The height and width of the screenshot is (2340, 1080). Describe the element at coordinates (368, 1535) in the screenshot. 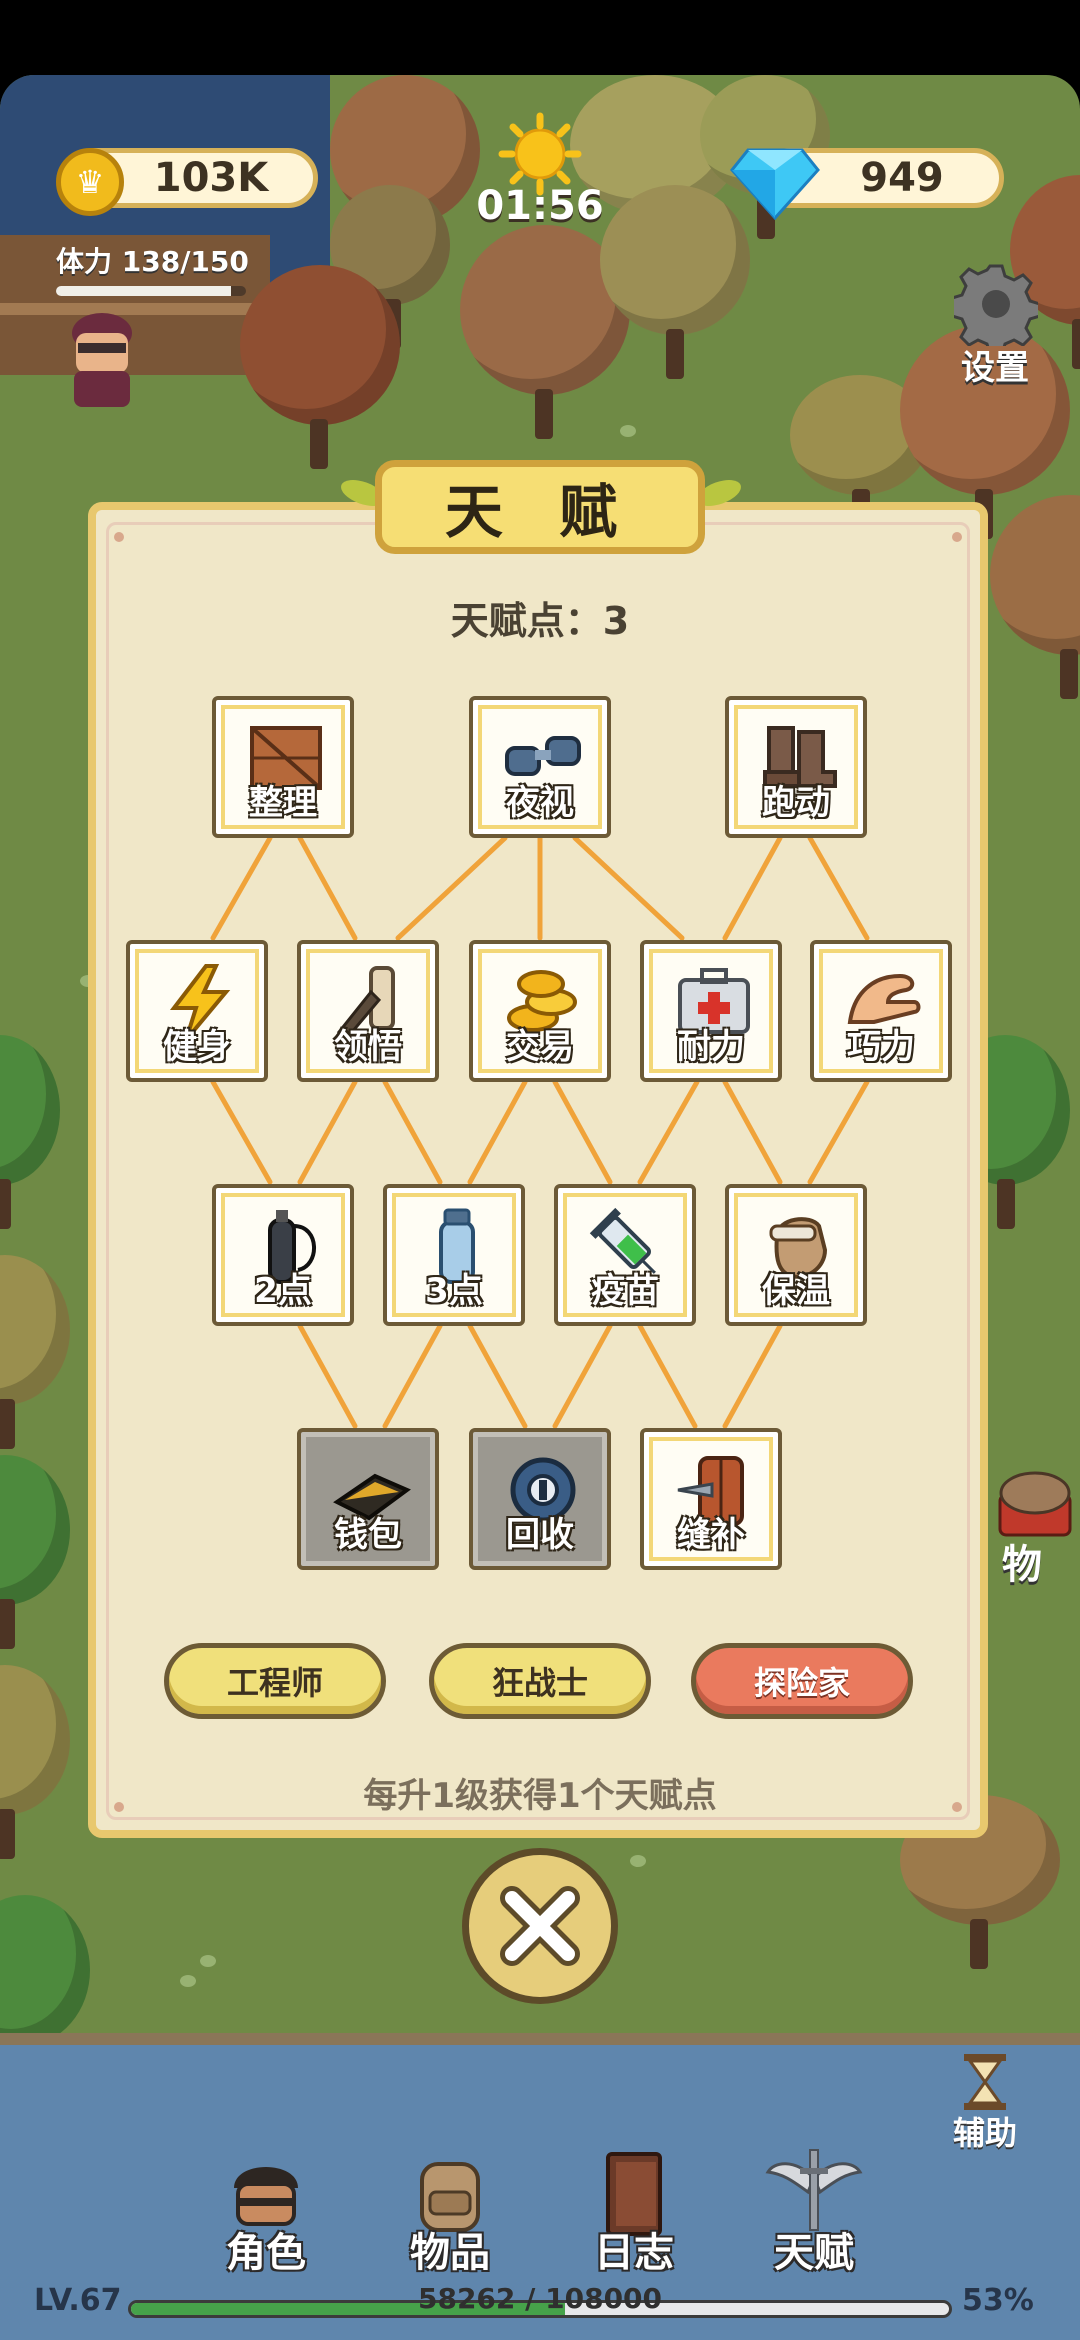

I see `talent-label: 钱包` at that location.